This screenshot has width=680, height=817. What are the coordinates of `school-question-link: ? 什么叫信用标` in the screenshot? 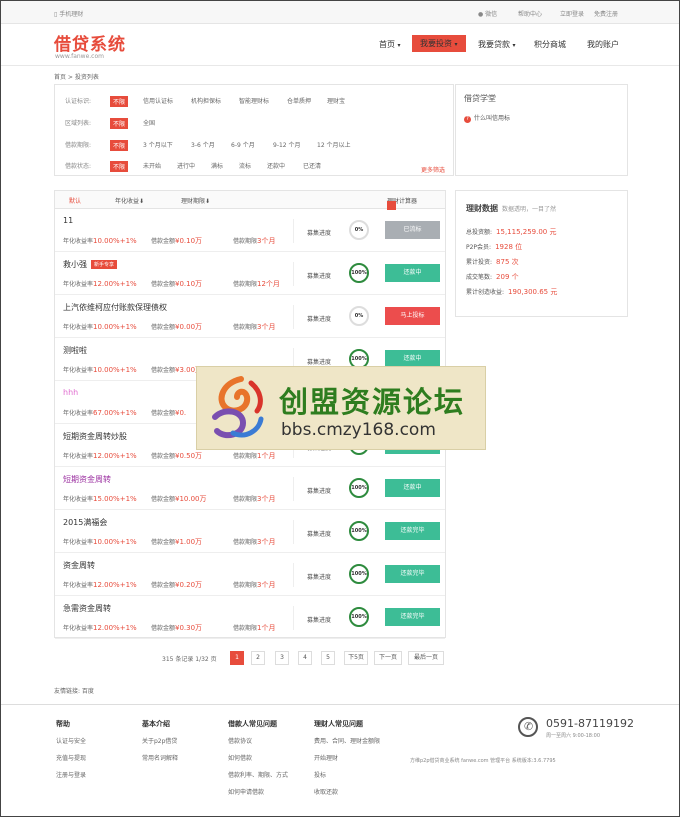 It's located at (487, 118).